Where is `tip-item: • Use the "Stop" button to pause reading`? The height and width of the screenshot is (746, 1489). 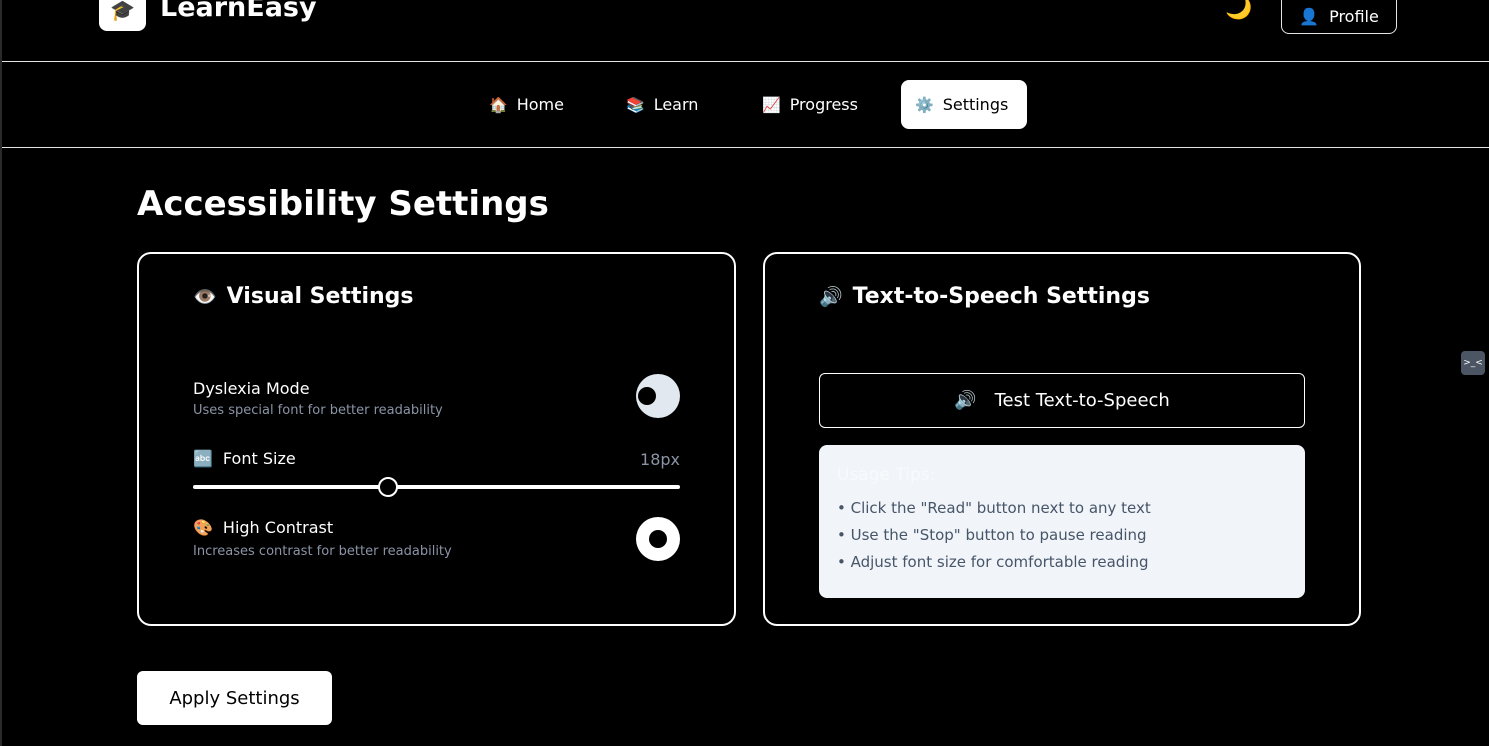 tip-item: • Use the "Stop" button to pause reading is located at coordinates (992, 535).